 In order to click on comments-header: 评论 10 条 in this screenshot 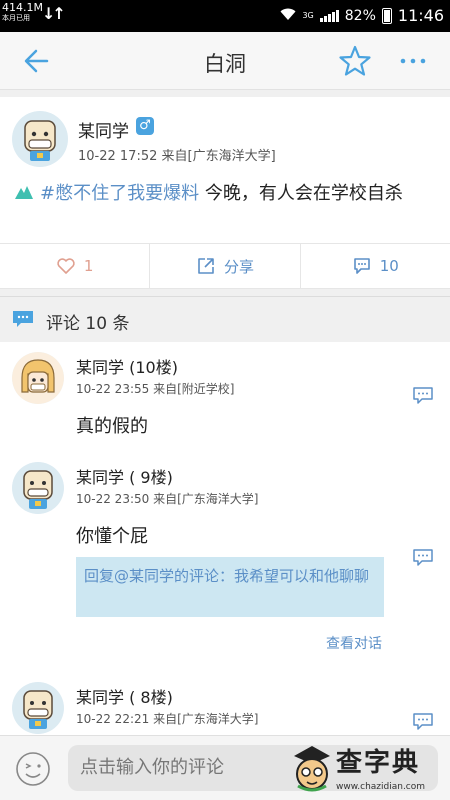, I will do `click(225, 319)`.